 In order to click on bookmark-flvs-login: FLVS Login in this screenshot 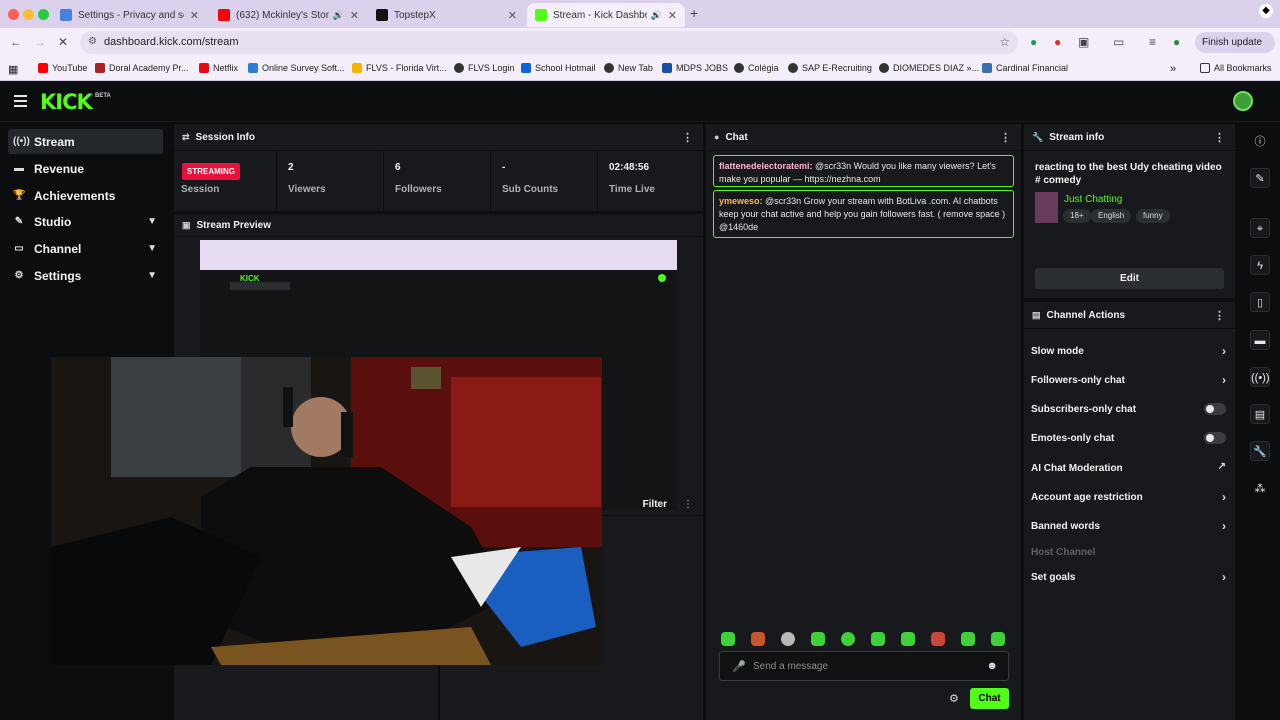, I will do `click(484, 68)`.